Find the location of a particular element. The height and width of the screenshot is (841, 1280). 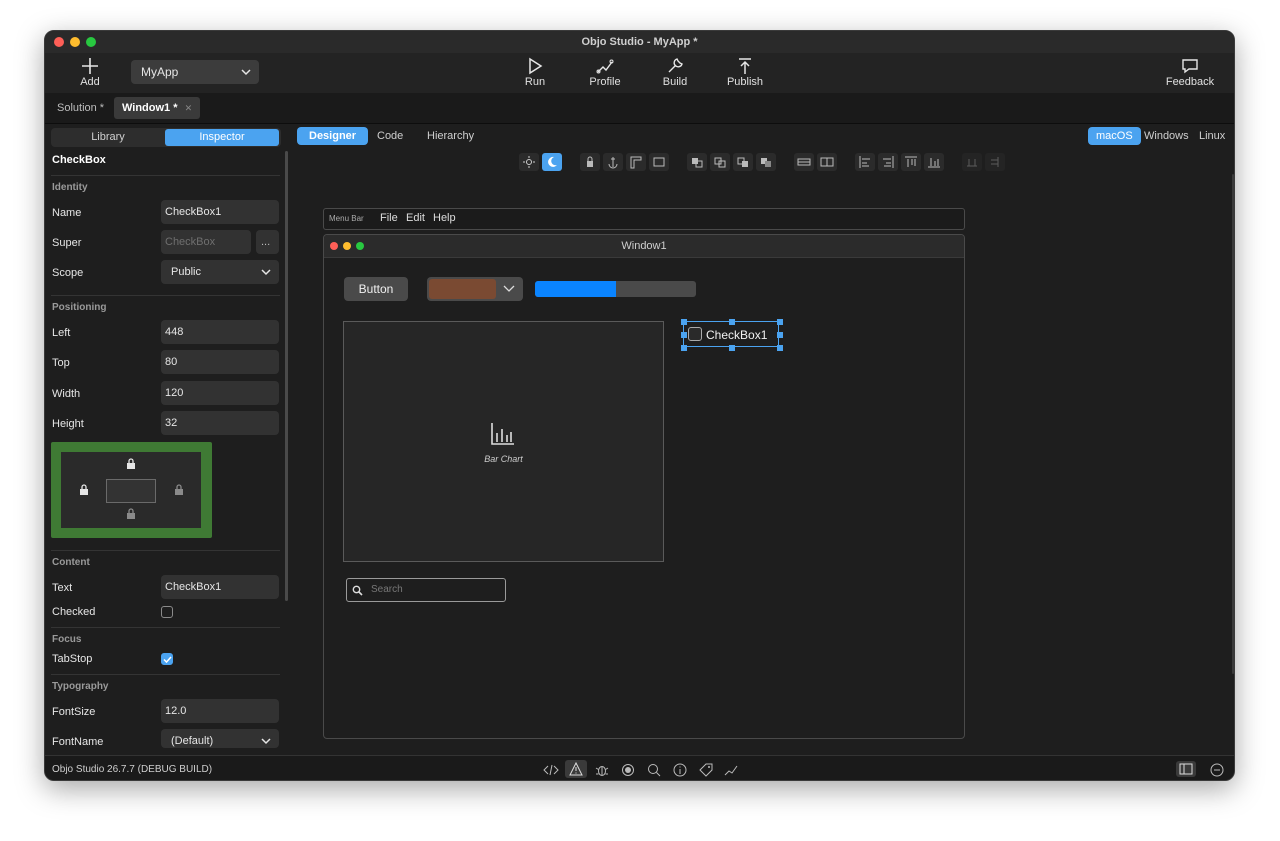

chat-icon is located at coordinates (1217, 770).